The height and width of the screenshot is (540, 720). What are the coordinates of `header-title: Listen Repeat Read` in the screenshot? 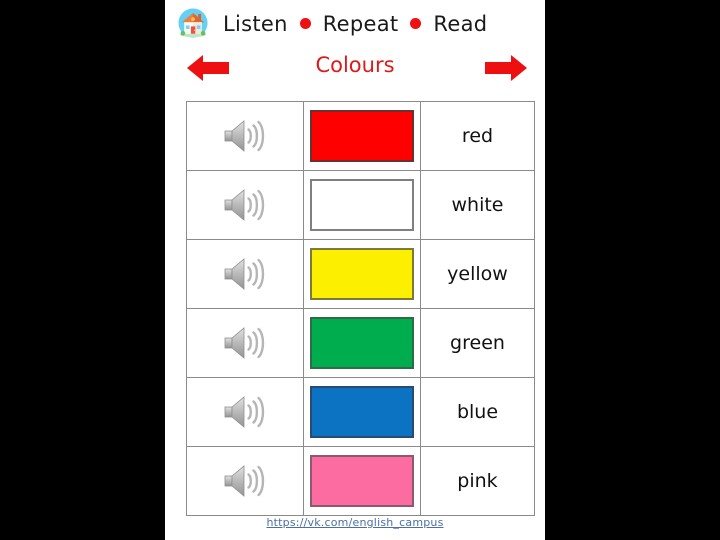 It's located at (379, 24).